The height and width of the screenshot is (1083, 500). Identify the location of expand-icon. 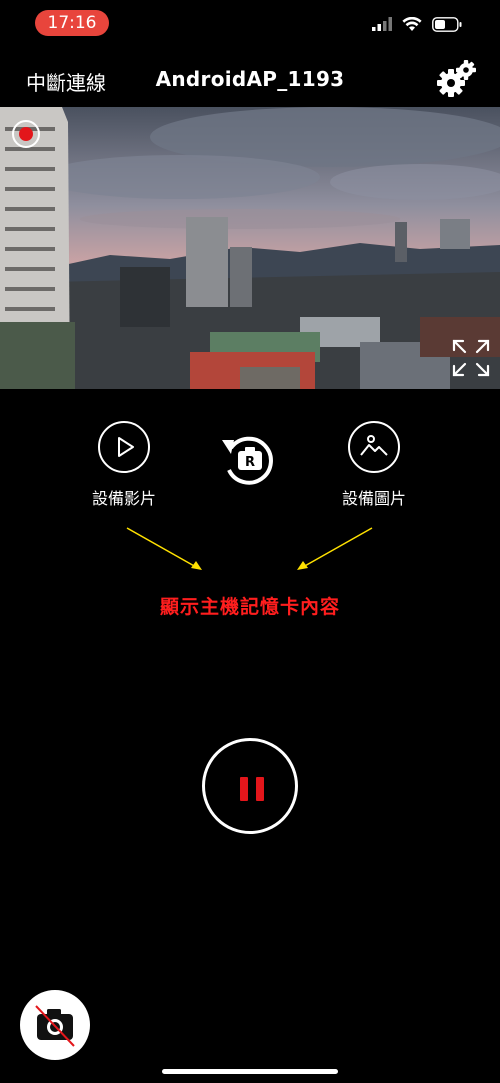
(471, 358).